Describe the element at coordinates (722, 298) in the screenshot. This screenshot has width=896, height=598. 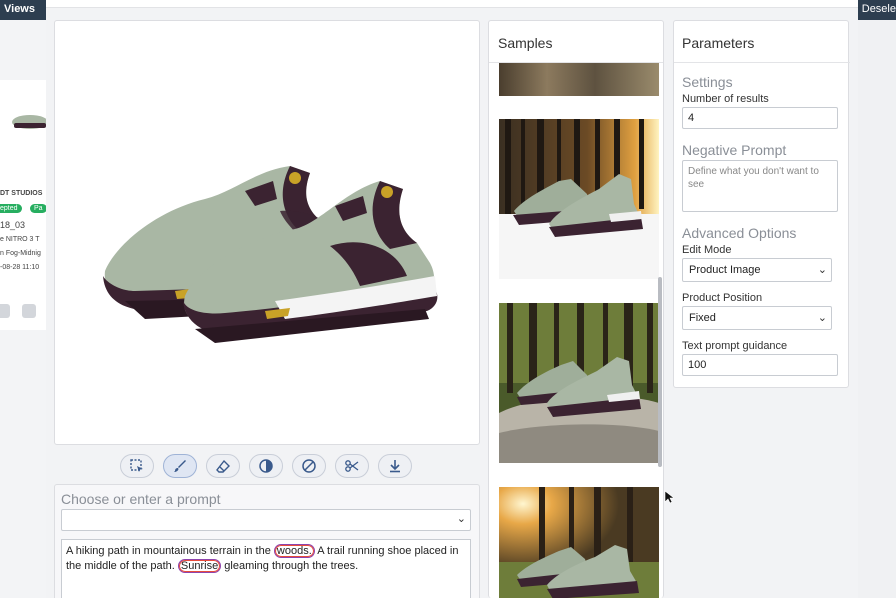
I see `product-position-label: Product Position` at that location.